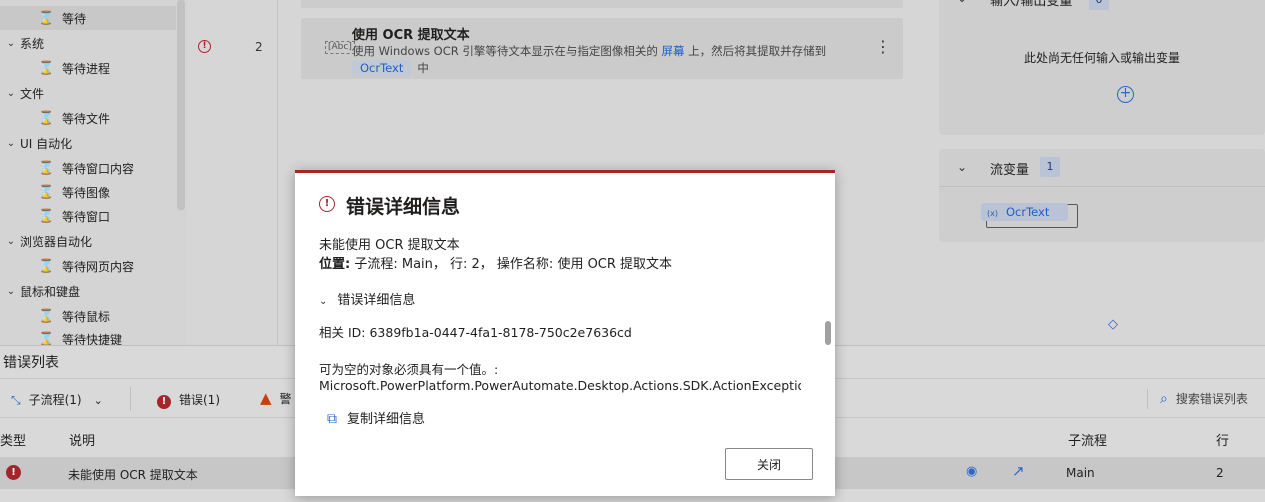 This screenshot has height=502, width=1265. Describe the element at coordinates (1125, 94) in the screenshot. I see `add-variable-icon: +` at that location.